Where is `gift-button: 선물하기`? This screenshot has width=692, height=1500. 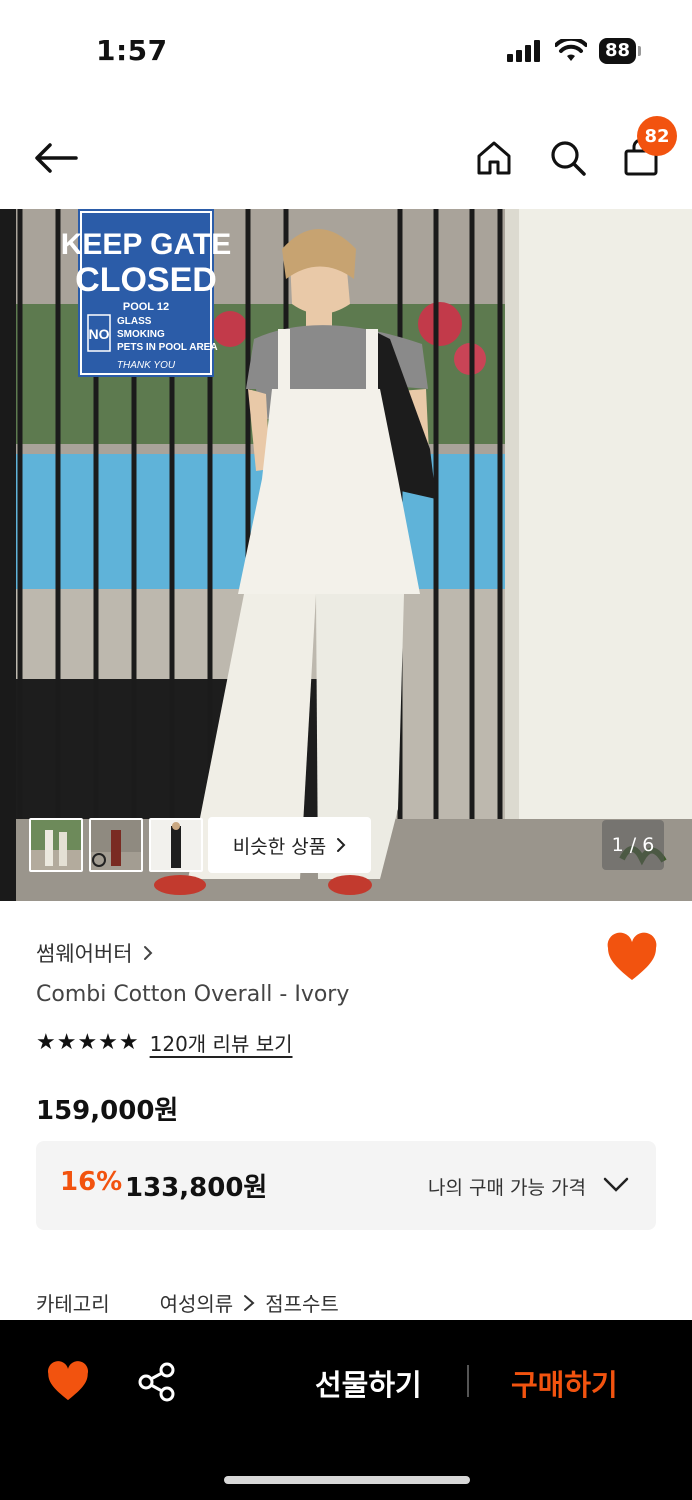 gift-button: 선물하기 is located at coordinates (368, 1383).